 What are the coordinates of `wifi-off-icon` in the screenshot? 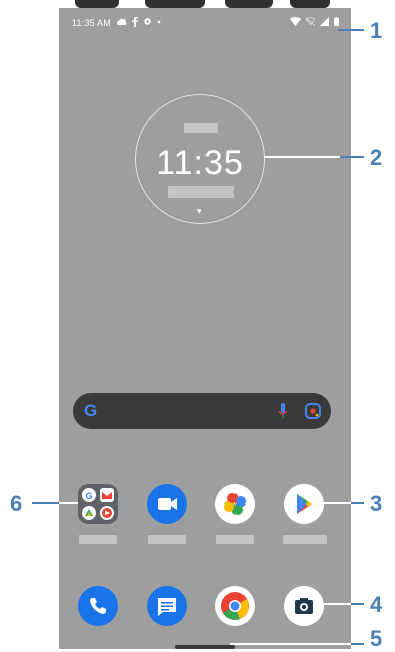 It's located at (310, 21).